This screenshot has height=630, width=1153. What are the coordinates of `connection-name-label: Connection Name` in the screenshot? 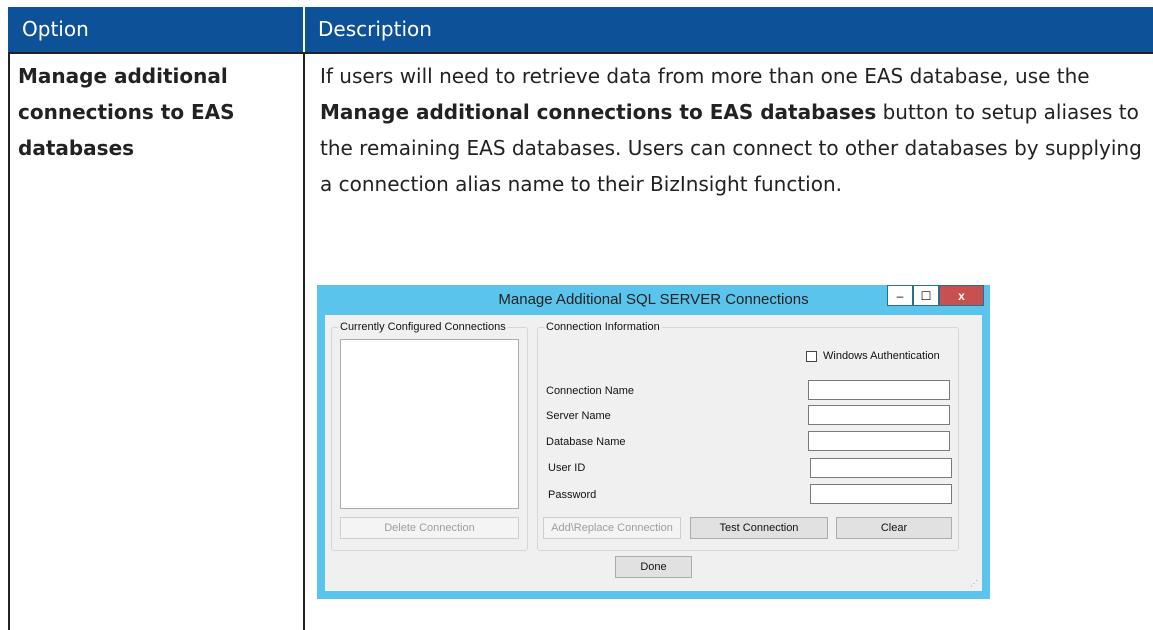 It's located at (590, 391).